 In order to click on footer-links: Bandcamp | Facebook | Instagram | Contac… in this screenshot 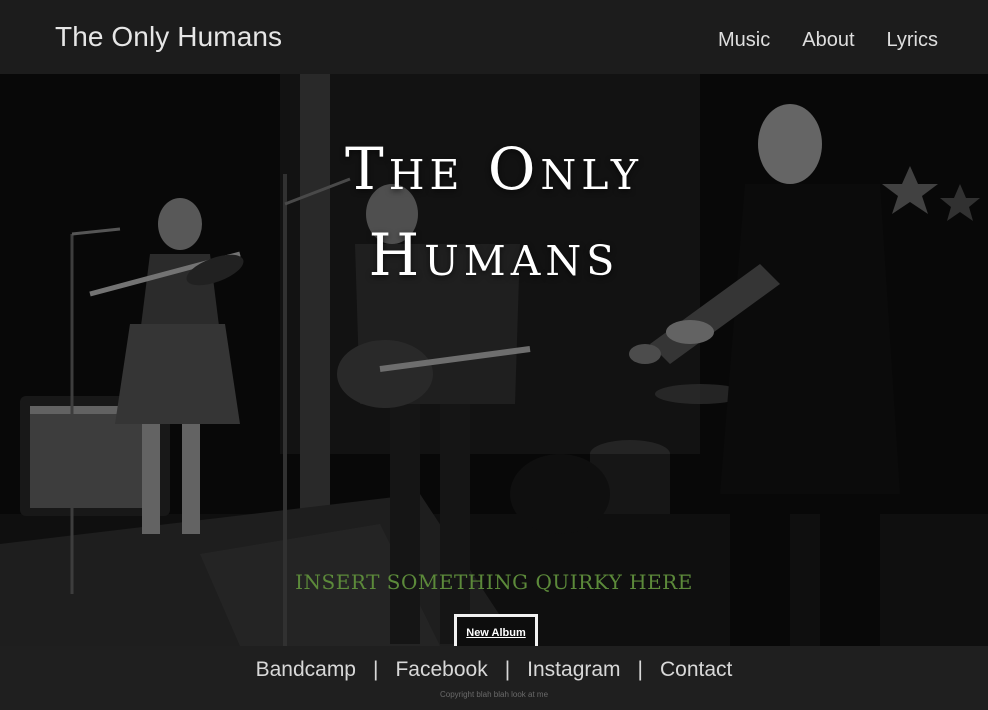, I will do `click(494, 664)`.